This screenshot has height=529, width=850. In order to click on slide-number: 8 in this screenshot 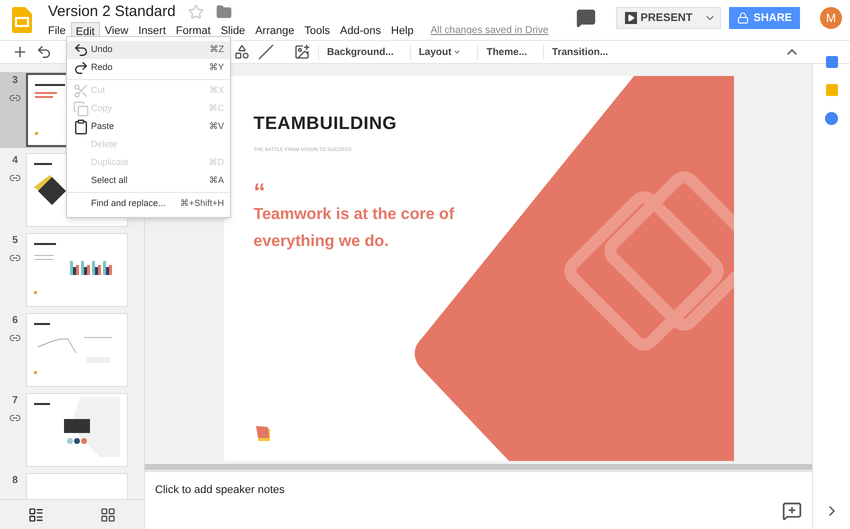, I will do `click(15, 481)`.